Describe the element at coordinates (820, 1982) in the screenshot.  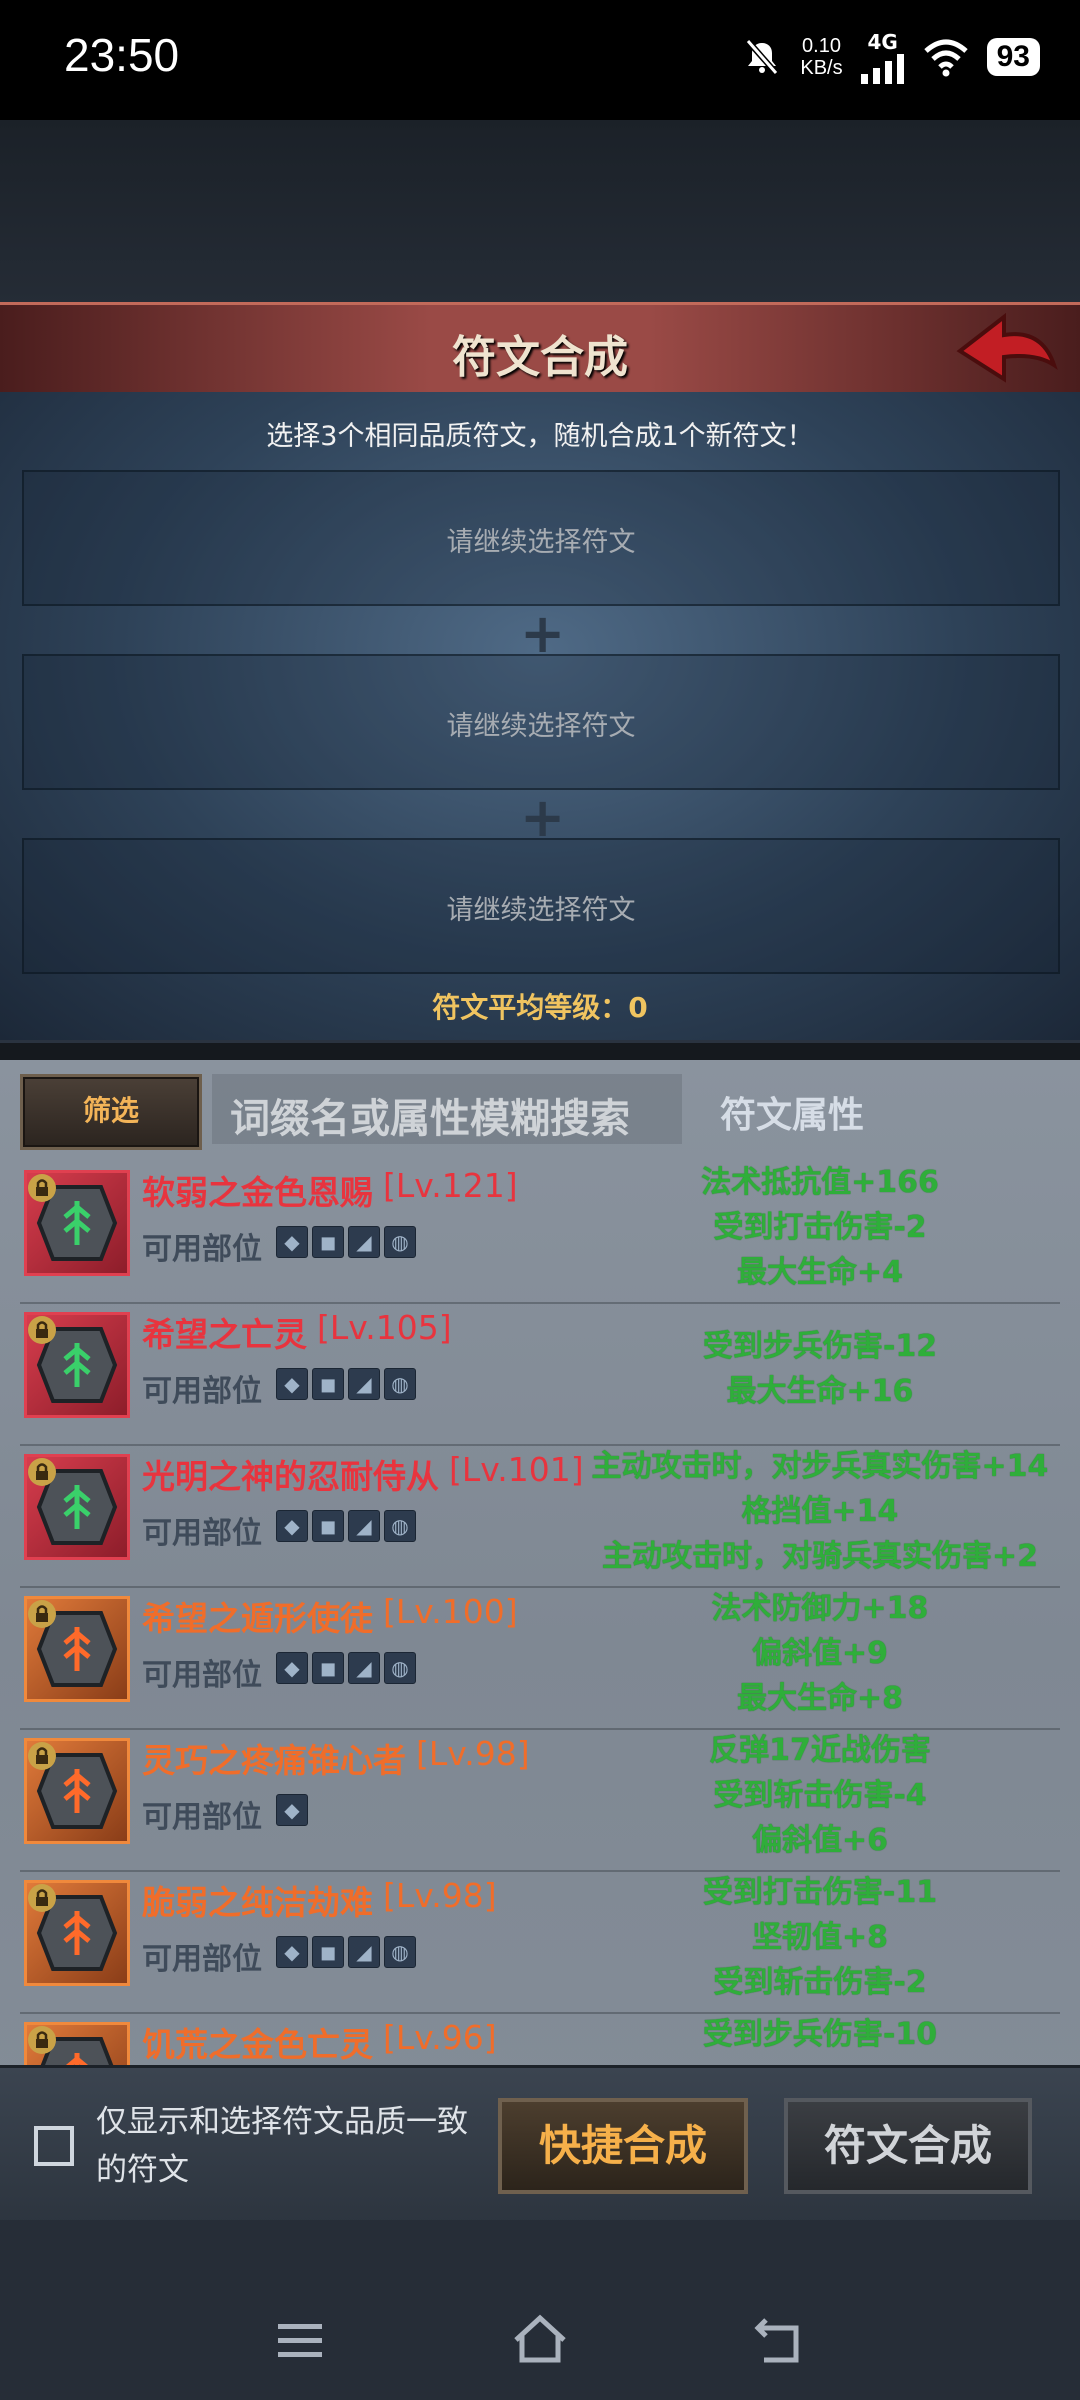
I see `attribute-line: 受到斩击伤害-2` at that location.